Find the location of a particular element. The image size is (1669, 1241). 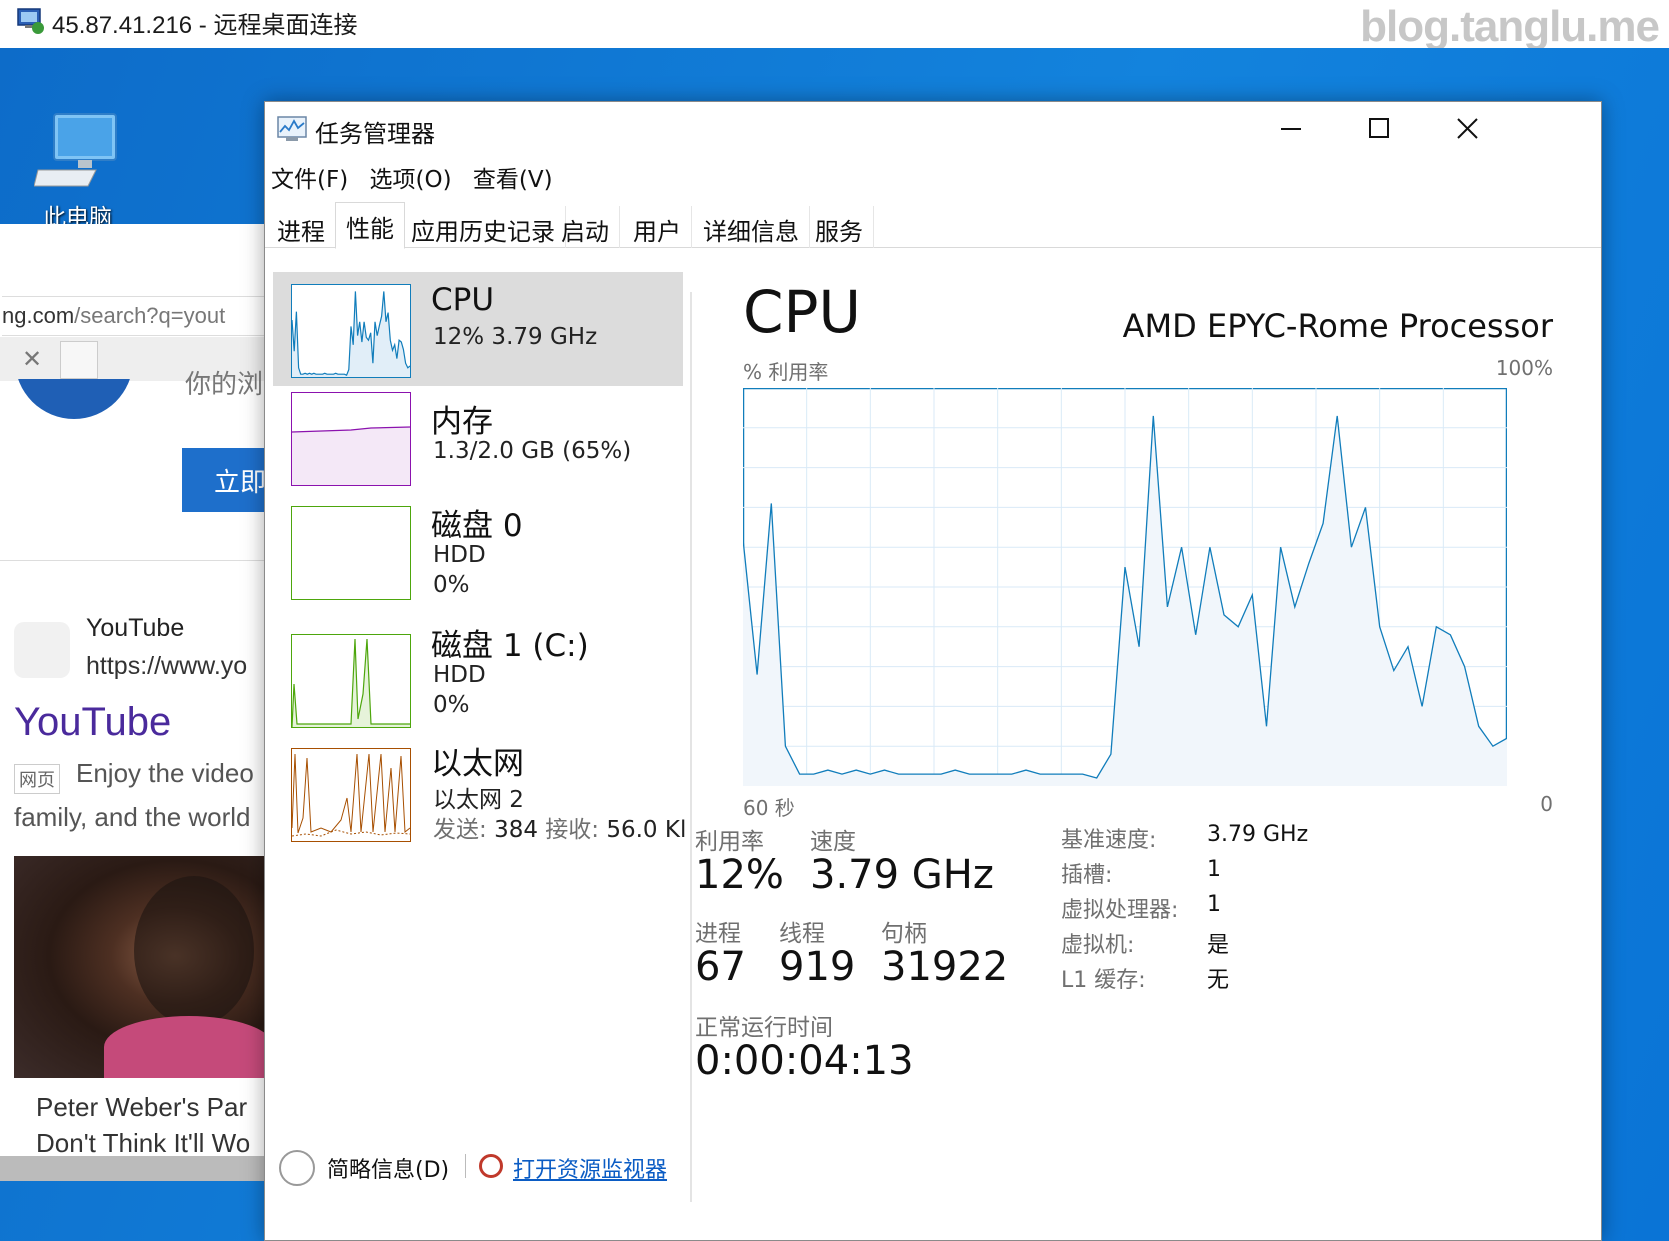

spec-label: 基准速度: is located at coordinates (1109, 840).